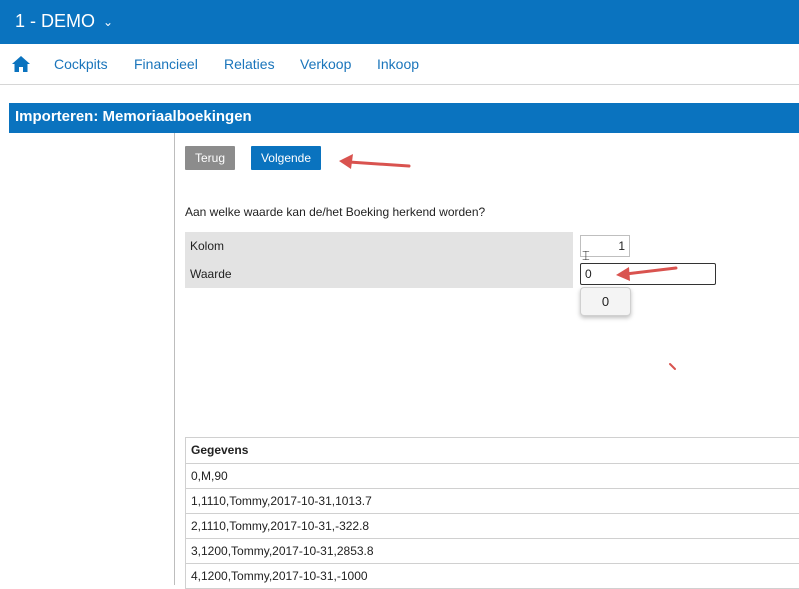 Image resolution: width=799 pixels, height=589 pixels. Describe the element at coordinates (174, 359) in the screenshot. I see `left-pane-divider` at that location.